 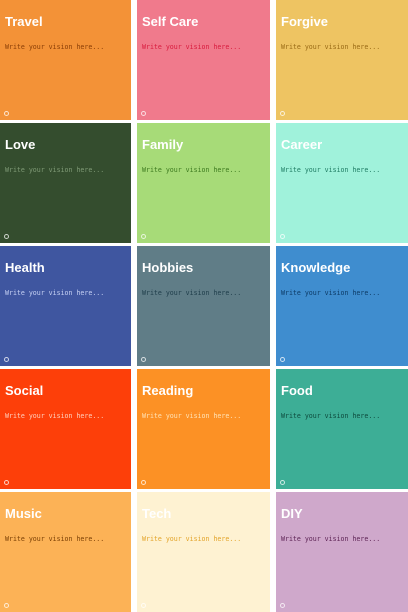 I want to click on tile-hobbies: Hobbies, so click(x=203, y=306).